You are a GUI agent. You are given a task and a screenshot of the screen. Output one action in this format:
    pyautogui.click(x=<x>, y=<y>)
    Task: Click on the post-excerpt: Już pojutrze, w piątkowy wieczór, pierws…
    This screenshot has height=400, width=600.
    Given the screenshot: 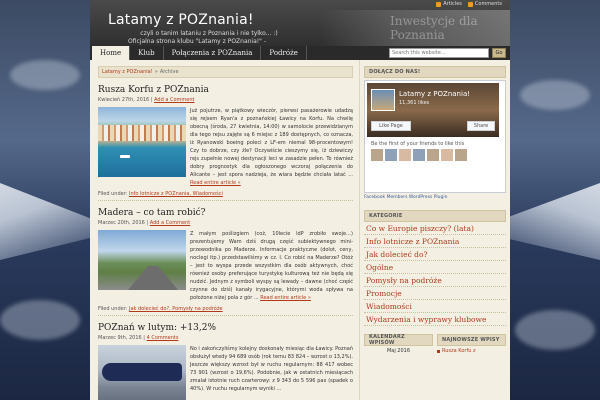 What is the action you would take?
    pyautogui.click(x=271, y=147)
    